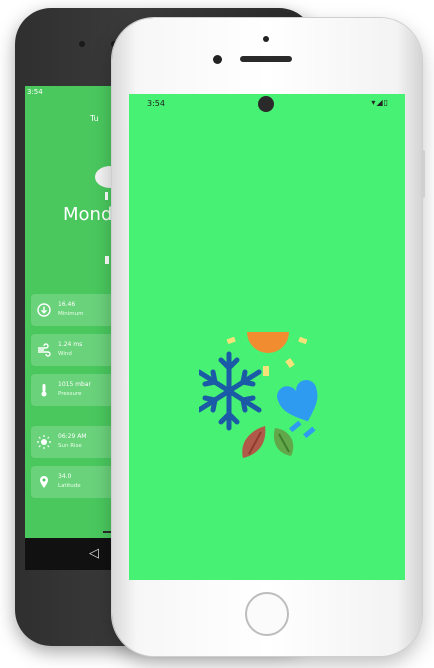 The width and height of the screenshot is (434, 668). Describe the element at coordinates (67, 304) in the screenshot. I see `card-value: 16.46` at that location.